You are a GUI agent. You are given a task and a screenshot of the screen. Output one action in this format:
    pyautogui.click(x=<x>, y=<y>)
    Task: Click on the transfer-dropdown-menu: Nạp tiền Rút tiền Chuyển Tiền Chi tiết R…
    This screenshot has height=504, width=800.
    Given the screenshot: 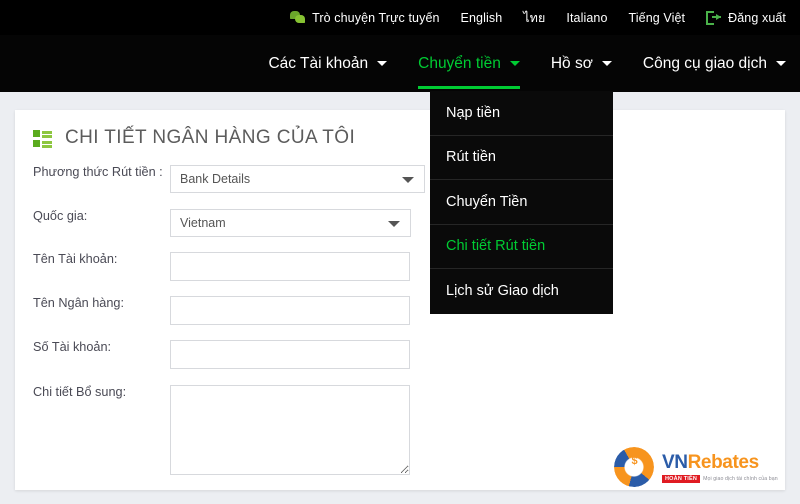 What is the action you would take?
    pyautogui.click(x=521, y=202)
    